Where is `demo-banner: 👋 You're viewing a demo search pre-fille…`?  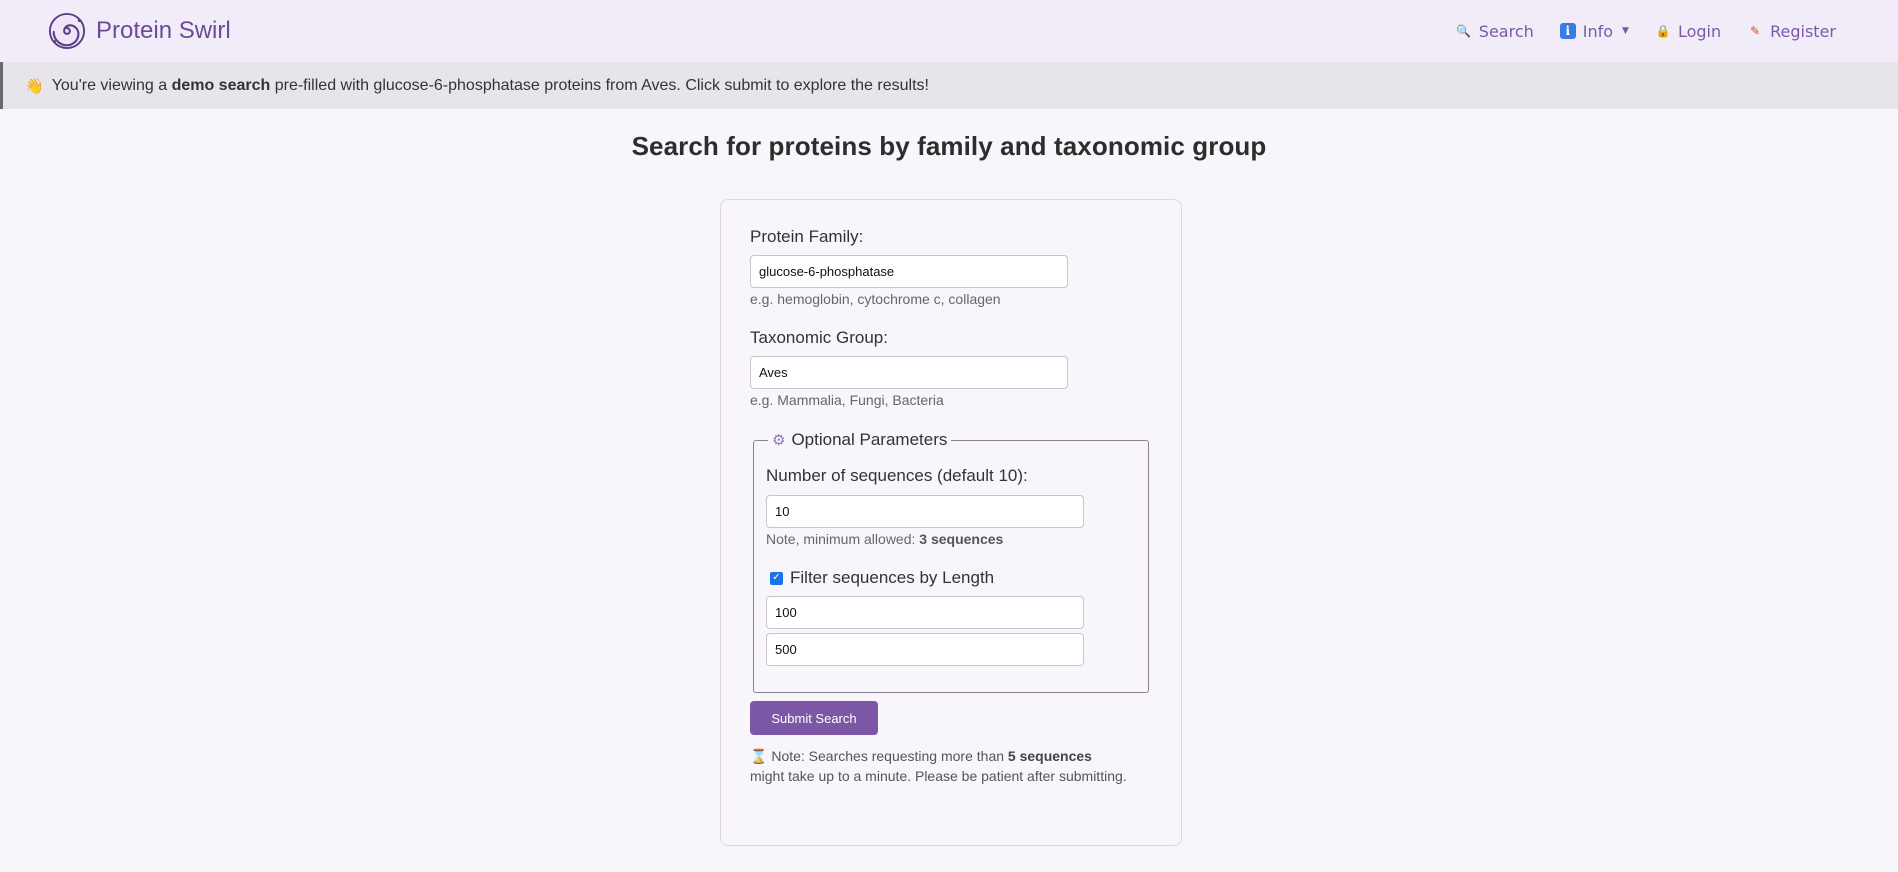 demo-banner: 👋 You're viewing a demo search pre-fille… is located at coordinates (949, 85).